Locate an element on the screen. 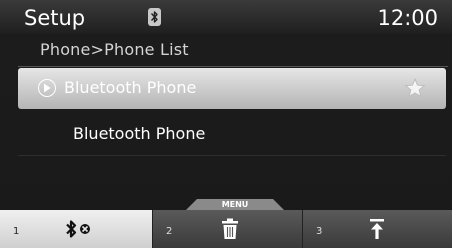  clock: 12:00 is located at coordinates (407, 18).